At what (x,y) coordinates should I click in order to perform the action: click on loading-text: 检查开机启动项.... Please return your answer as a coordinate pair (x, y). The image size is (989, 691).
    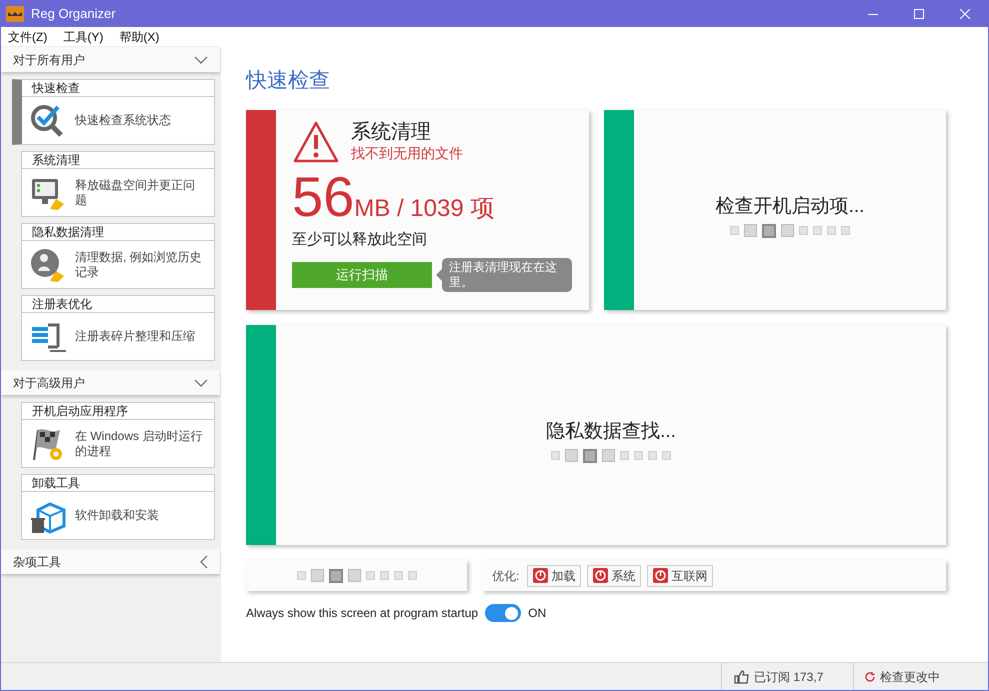
    Looking at the image, I should click on (790, 206).